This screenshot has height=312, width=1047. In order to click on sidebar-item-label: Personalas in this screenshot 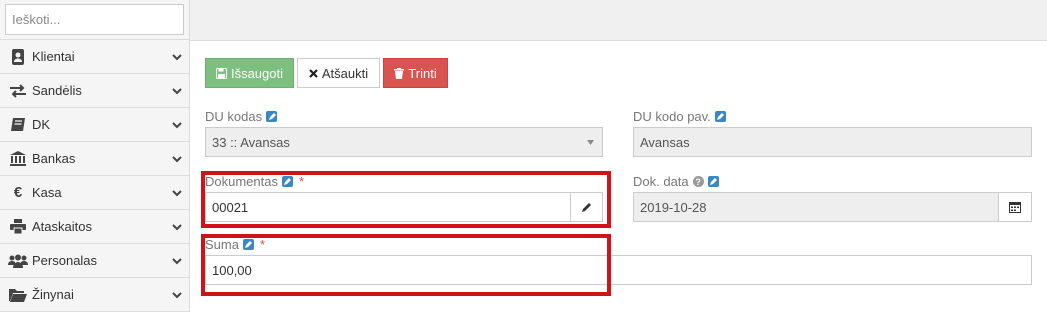, I will do `click(65, 260)`.